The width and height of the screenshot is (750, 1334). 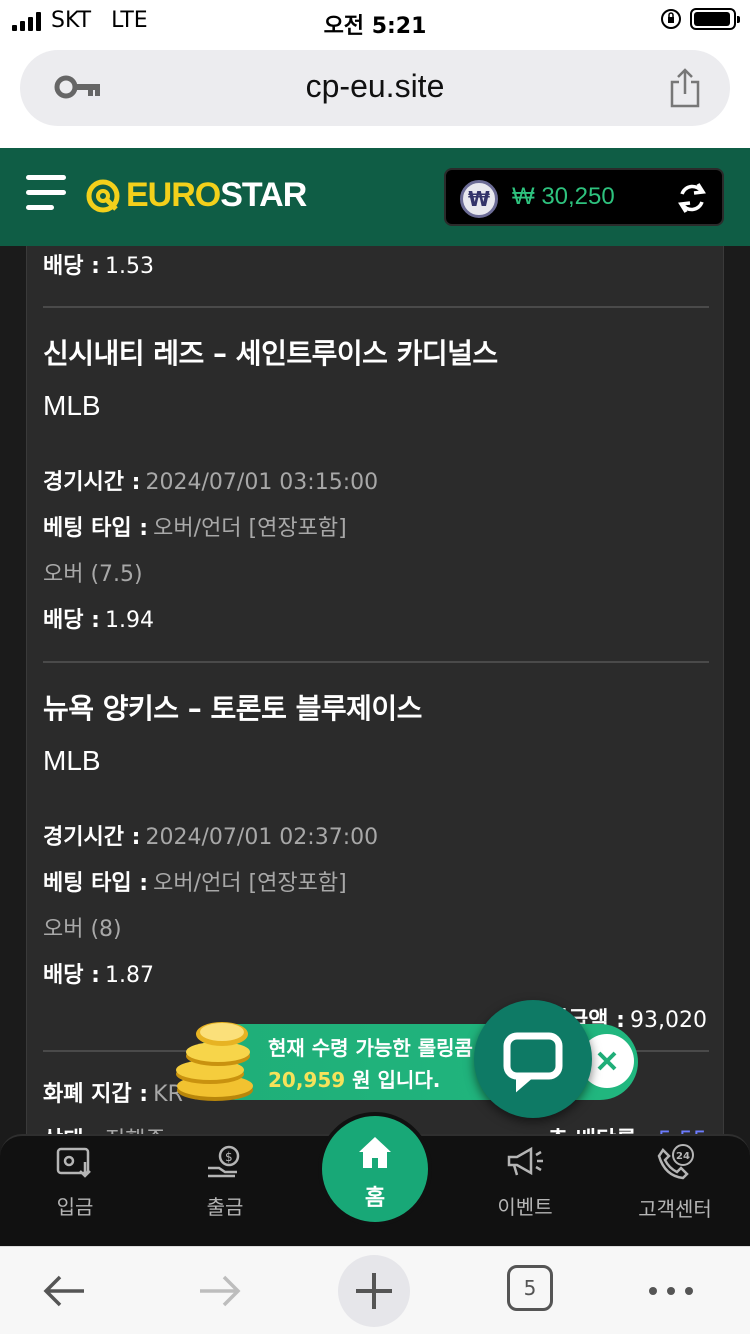 What do you see at coordinates (225, 1207) in the screenshot?
I see `nav-withdraw-label: 출금` at bounding box center [225, 1207].